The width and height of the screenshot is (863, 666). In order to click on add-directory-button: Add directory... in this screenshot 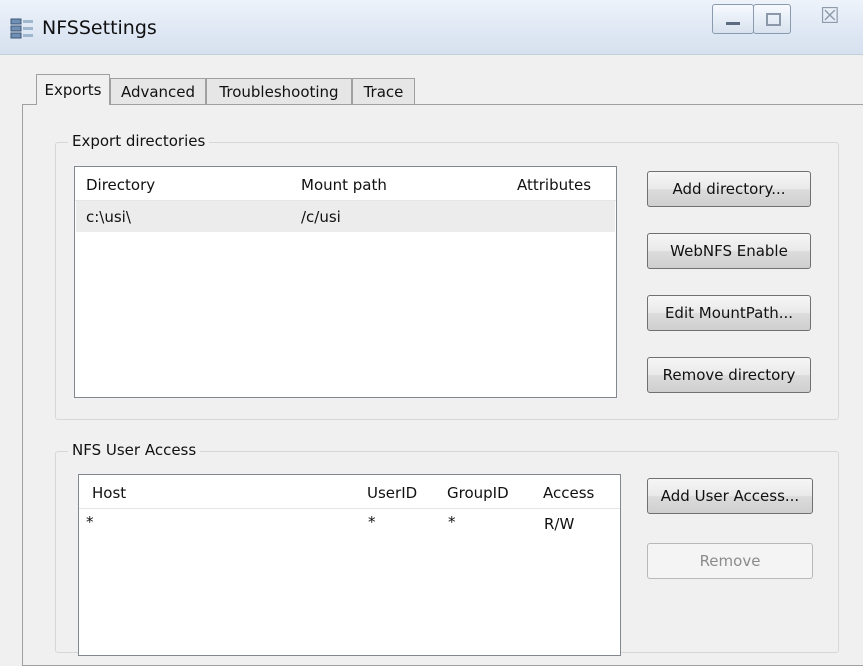, I will do `click(729, 189)`.